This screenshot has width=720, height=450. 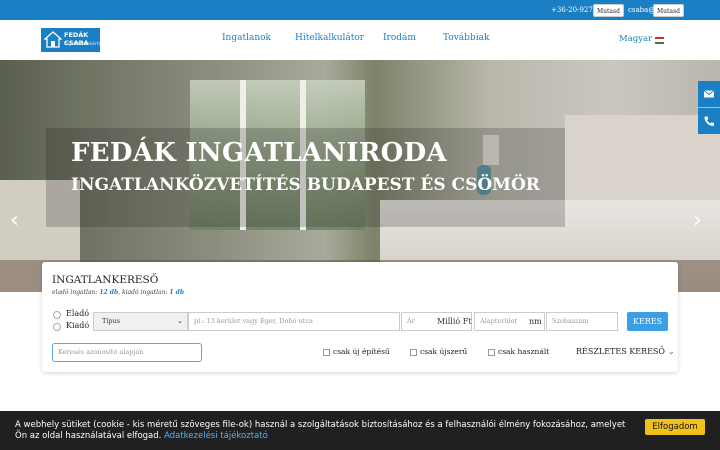 I want to click on id-search-input: Keresés azonosító alapján, so click(x=127, y=352).